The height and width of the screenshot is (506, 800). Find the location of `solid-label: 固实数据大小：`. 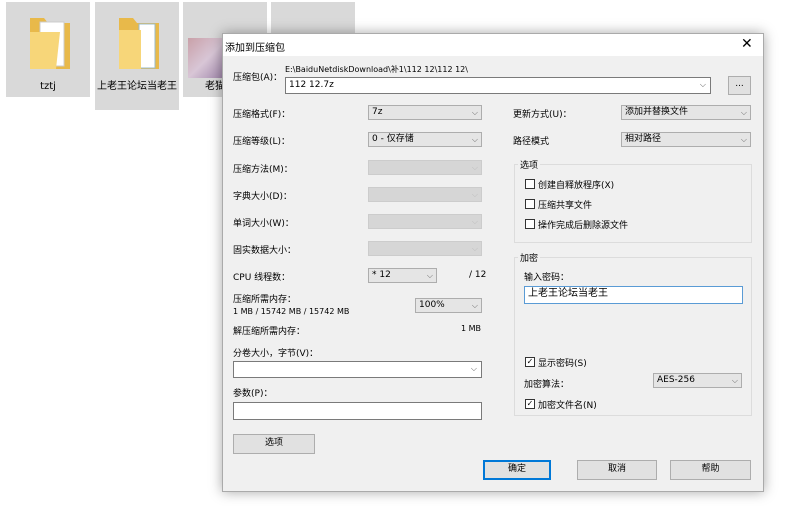

solid-label: 固实数据大小： is located at coordinates (265, 251).